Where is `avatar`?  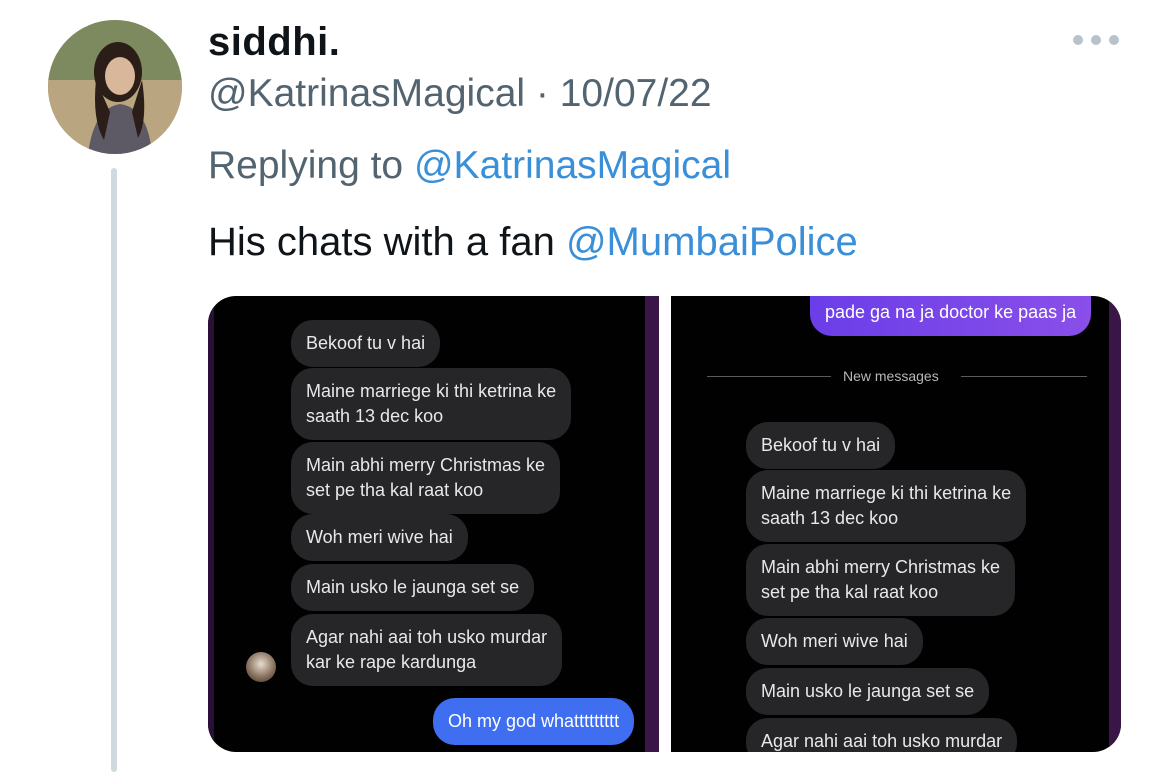
avatar is located at coordinates (115, 87).